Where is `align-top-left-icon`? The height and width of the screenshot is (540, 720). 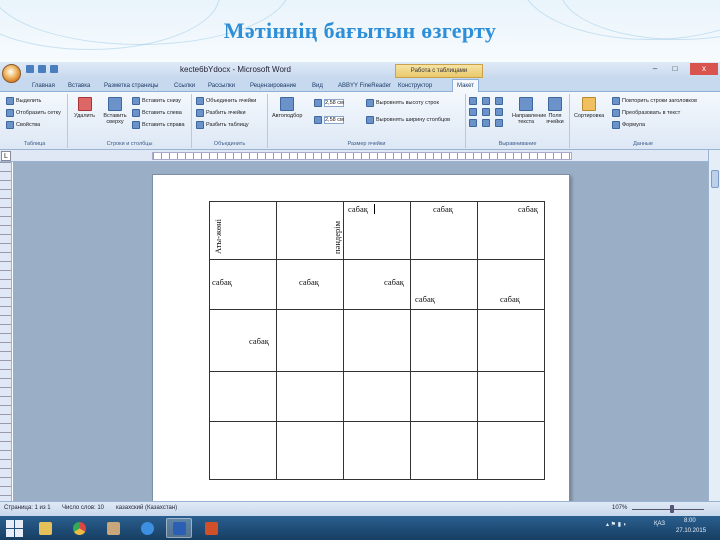 align-top-left-icon is located at coordinates (473, 101).